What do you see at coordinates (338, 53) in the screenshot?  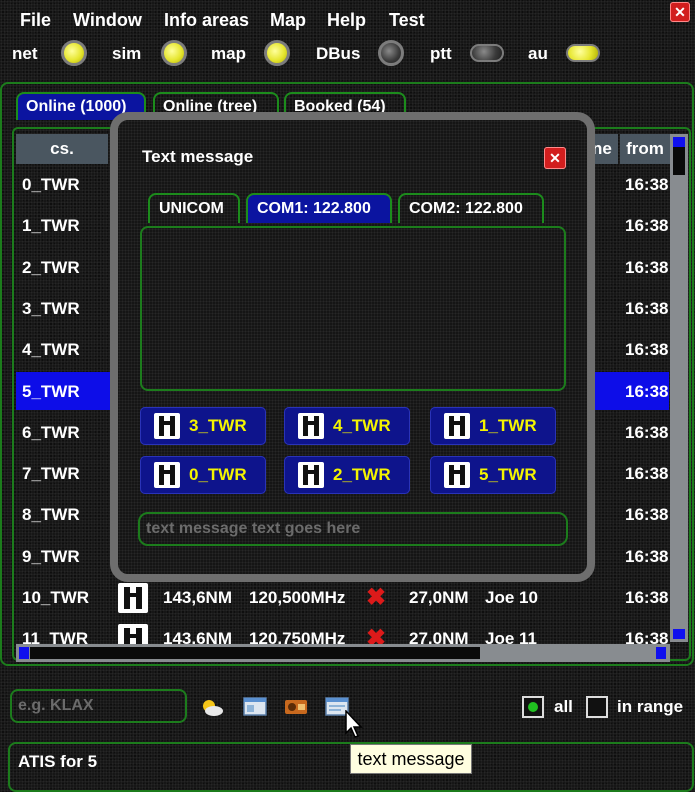 I see `status-label-dbus: DBus` at bounding box center [338, 53].